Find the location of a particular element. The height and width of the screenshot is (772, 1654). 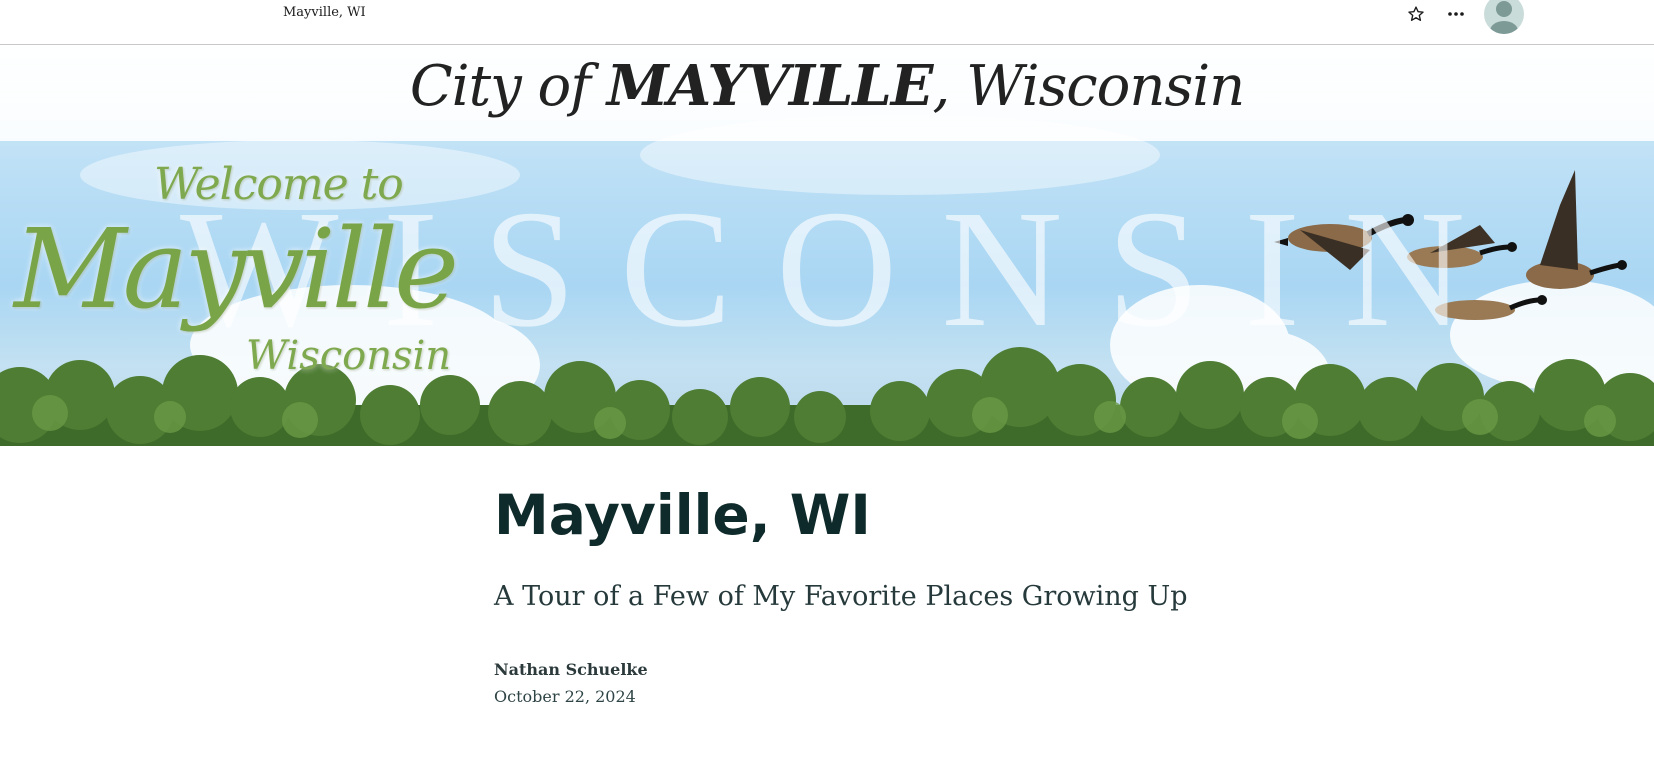

city-suffix: , Wisconsin is located at coordinates (1088, 86).